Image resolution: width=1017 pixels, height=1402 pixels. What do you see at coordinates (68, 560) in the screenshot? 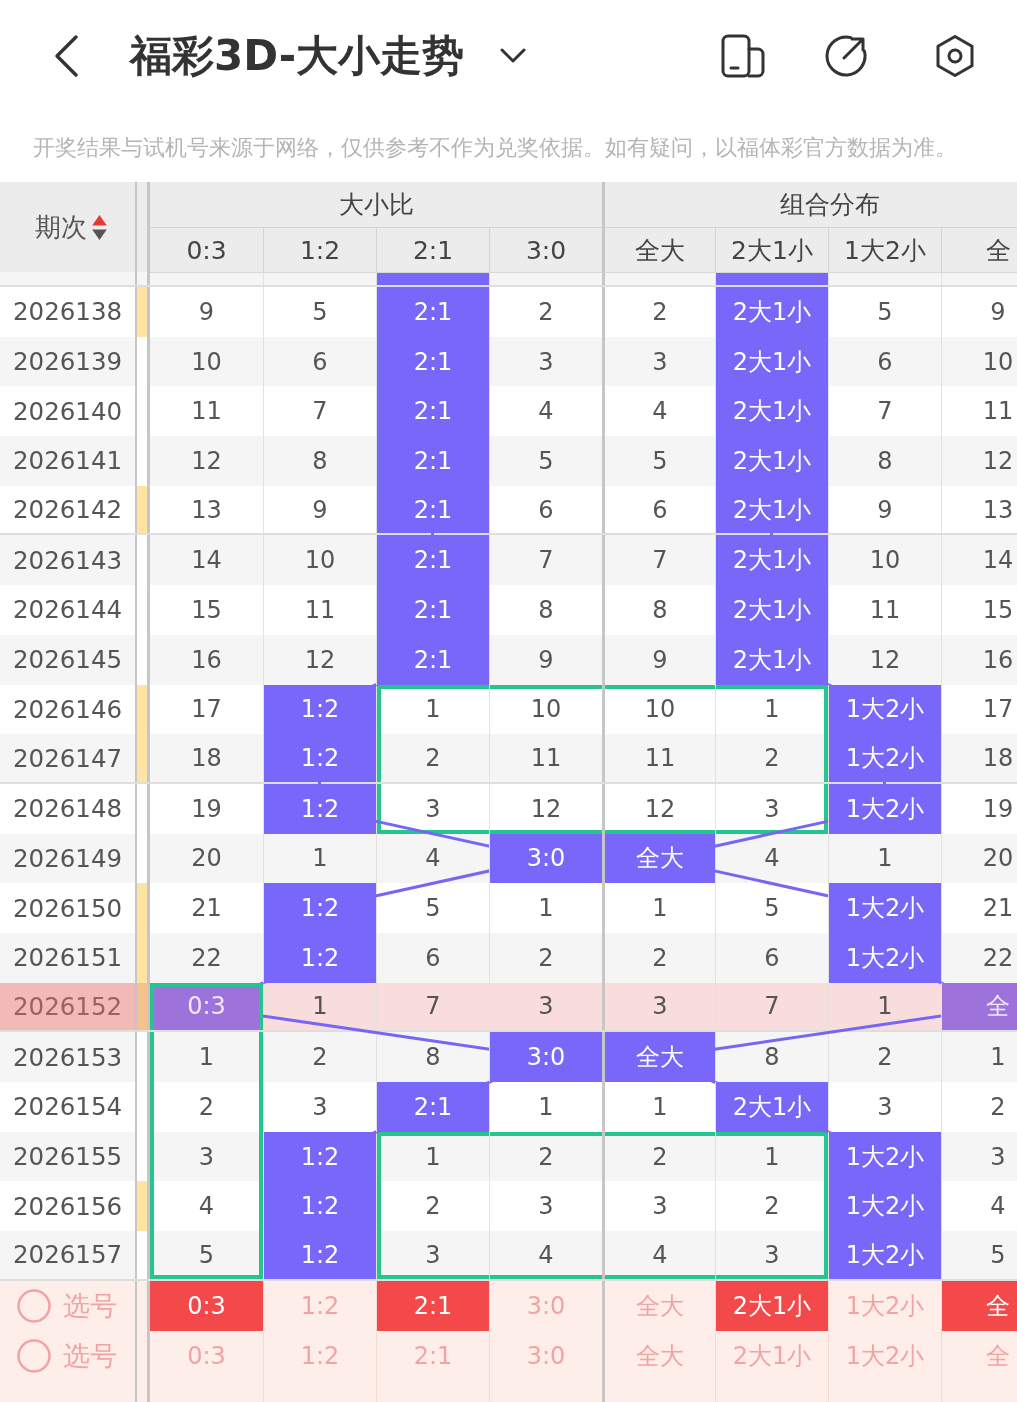
I see `period-cell-text: 2026143` at bounding box center [68, 560].